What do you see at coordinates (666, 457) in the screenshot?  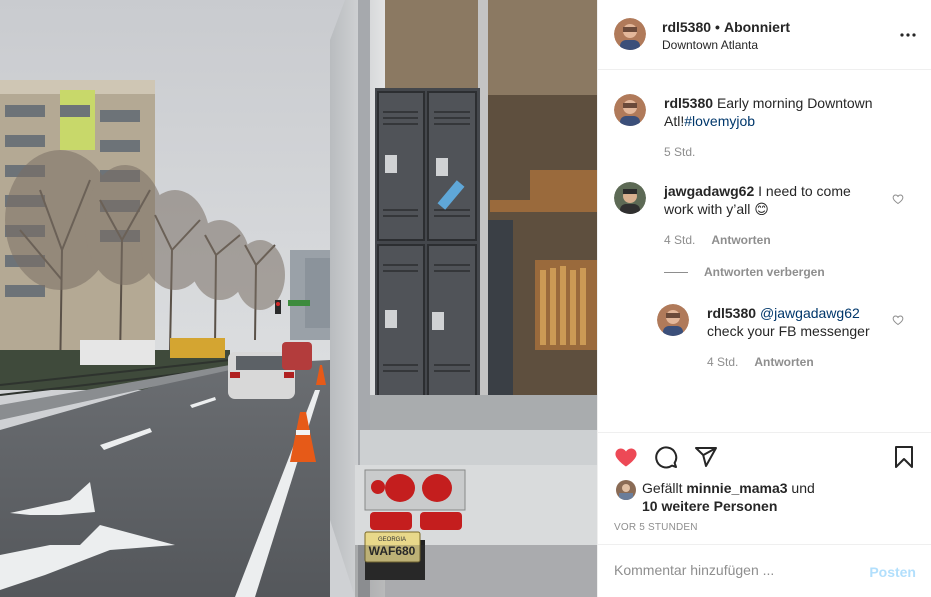 I see `comment-icon` at bounding box center [666, 457].